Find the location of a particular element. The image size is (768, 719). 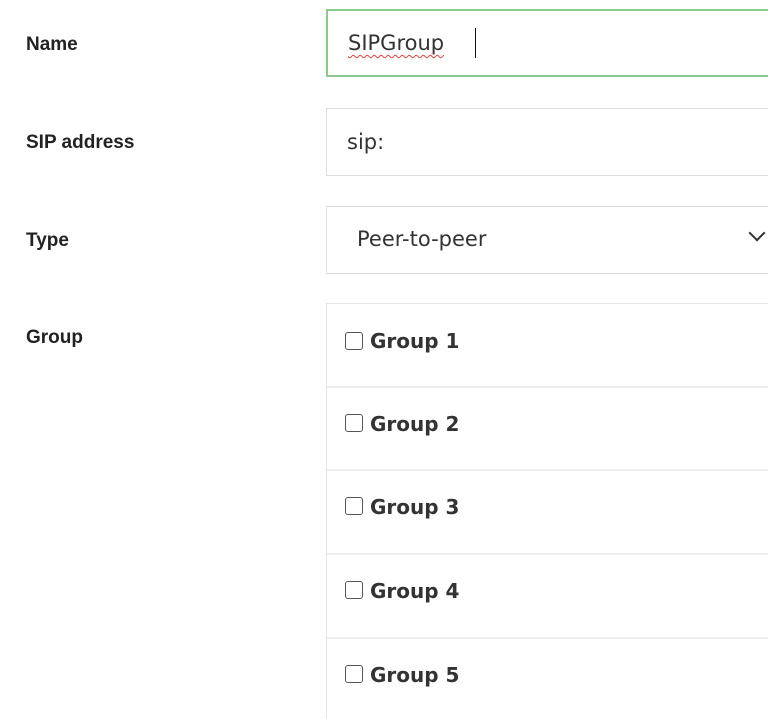

group-2-checkbox is located at coordinates (354, 423).